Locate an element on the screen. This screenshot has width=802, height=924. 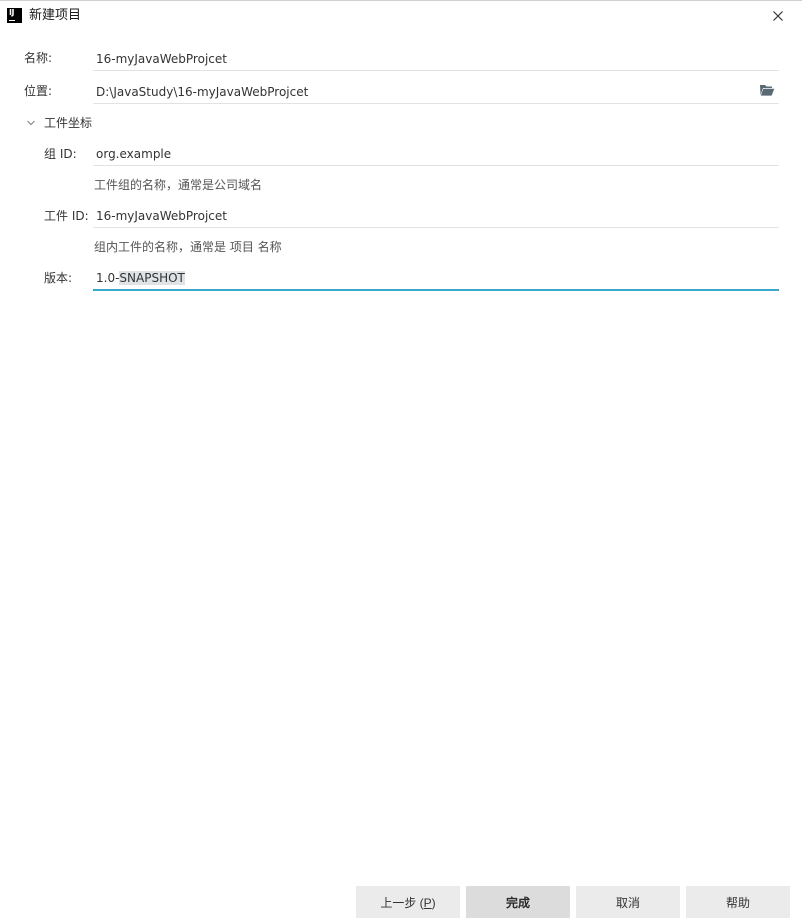
version-label: 版本: is located at coordinates (58, 278).